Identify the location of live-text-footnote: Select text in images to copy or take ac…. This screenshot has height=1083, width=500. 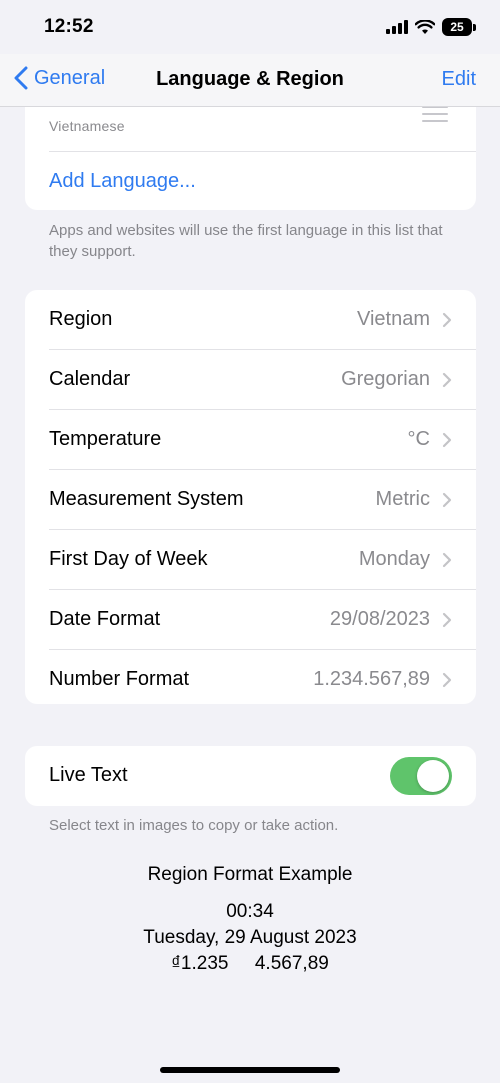
(194, 825).